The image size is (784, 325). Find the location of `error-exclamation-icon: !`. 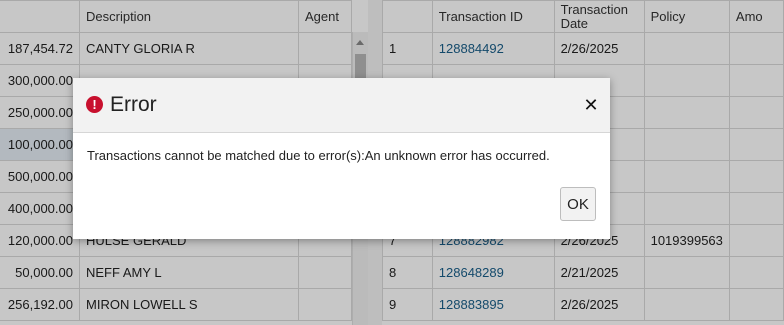

error-exclamation-icon: ! is located at coordinates (94, 104).